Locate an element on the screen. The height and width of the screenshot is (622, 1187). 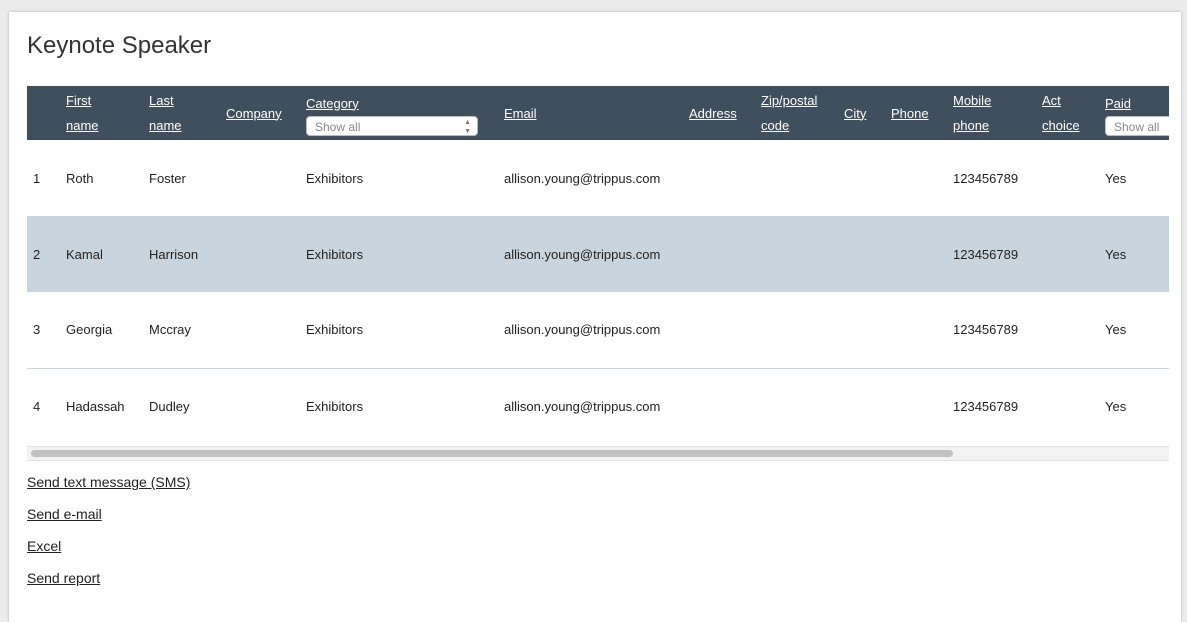
header-mobile-line1: Mobile is located at coordinates (972, 100).